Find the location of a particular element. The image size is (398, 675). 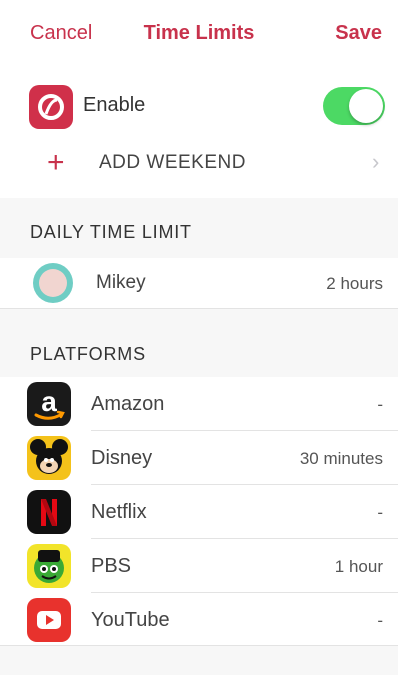

netflix-icon is located at coordinates (49, 512).